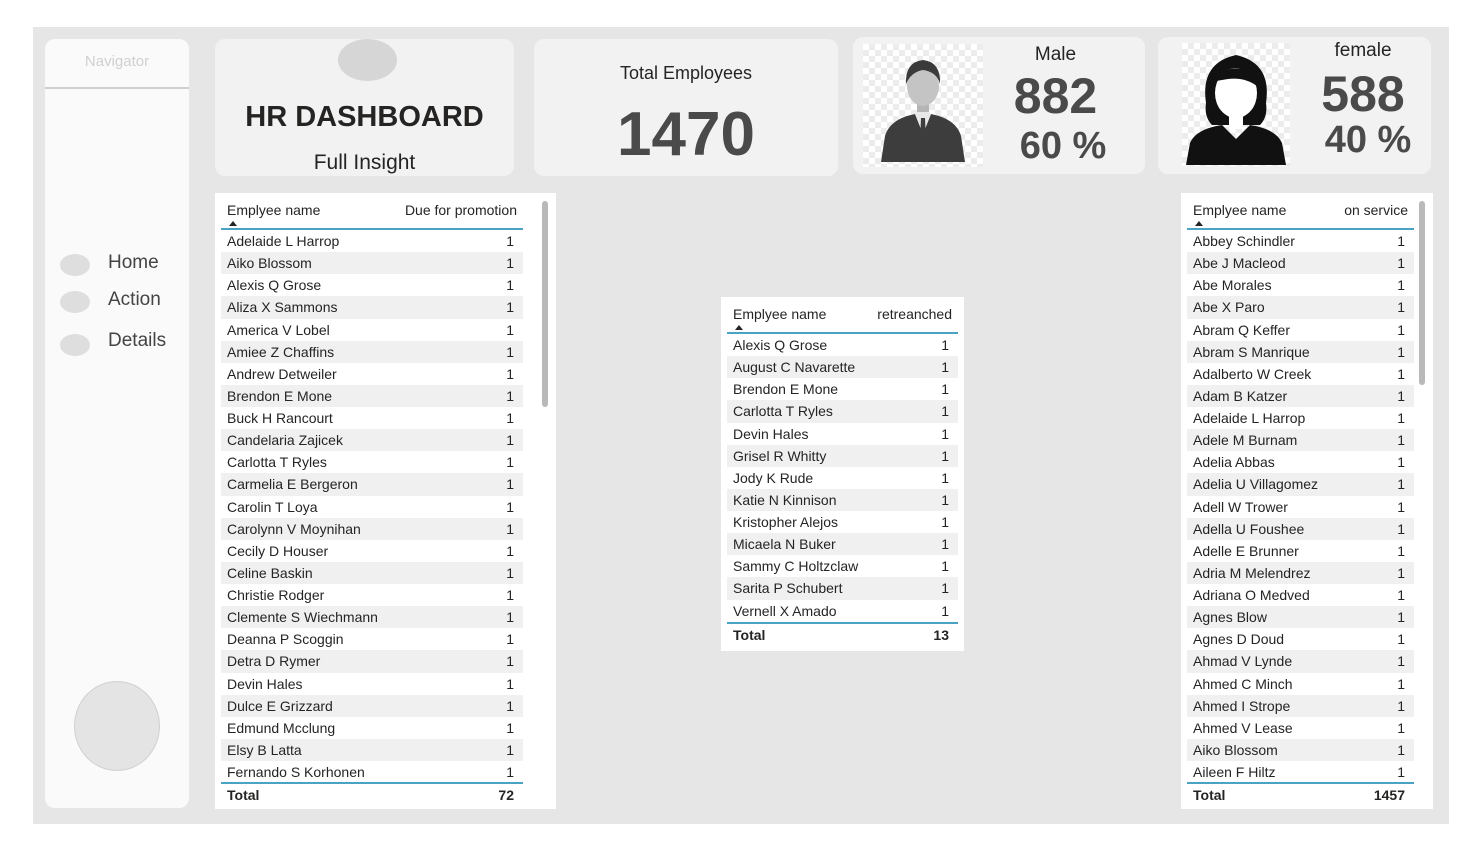  I want to click on table-row: Abe J Macleod 1, so click(1300, 263).